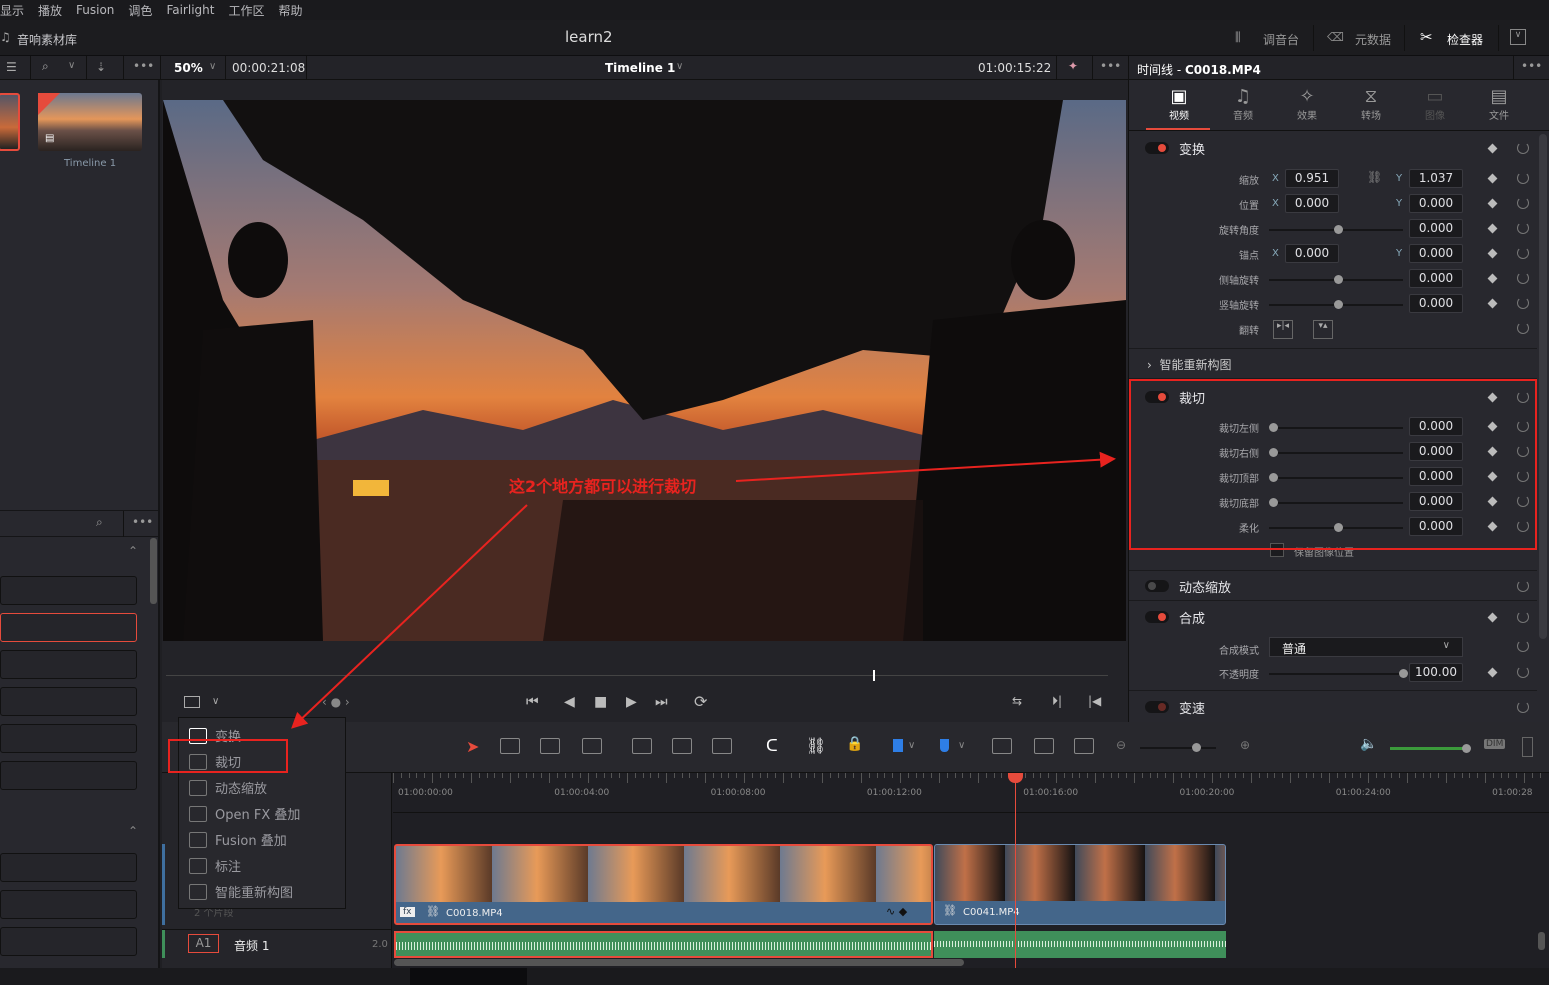 The image size is (1549, 985). What do you see at coordinates (1189, 364) in the screenshot?
I see `smart-reframe-section: › 智能重新构图` at bounding box center [1189, 364].